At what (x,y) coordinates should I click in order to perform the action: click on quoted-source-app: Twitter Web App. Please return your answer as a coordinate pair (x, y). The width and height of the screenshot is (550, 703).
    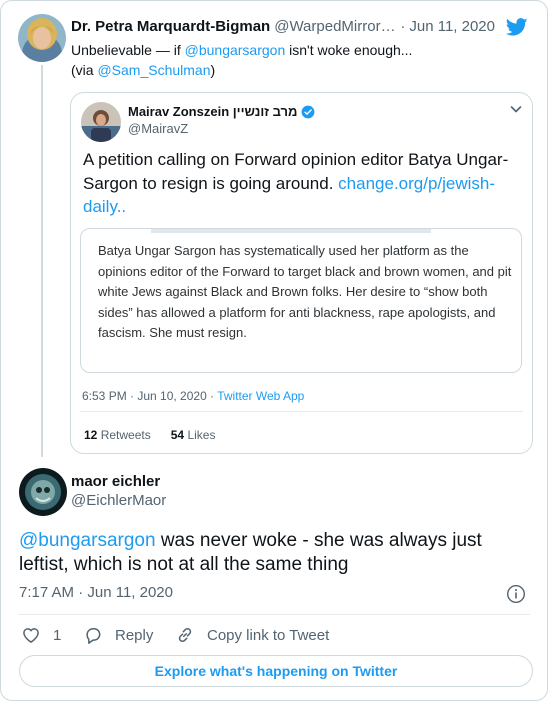
    Looking at the image, I should click on (260, 396).